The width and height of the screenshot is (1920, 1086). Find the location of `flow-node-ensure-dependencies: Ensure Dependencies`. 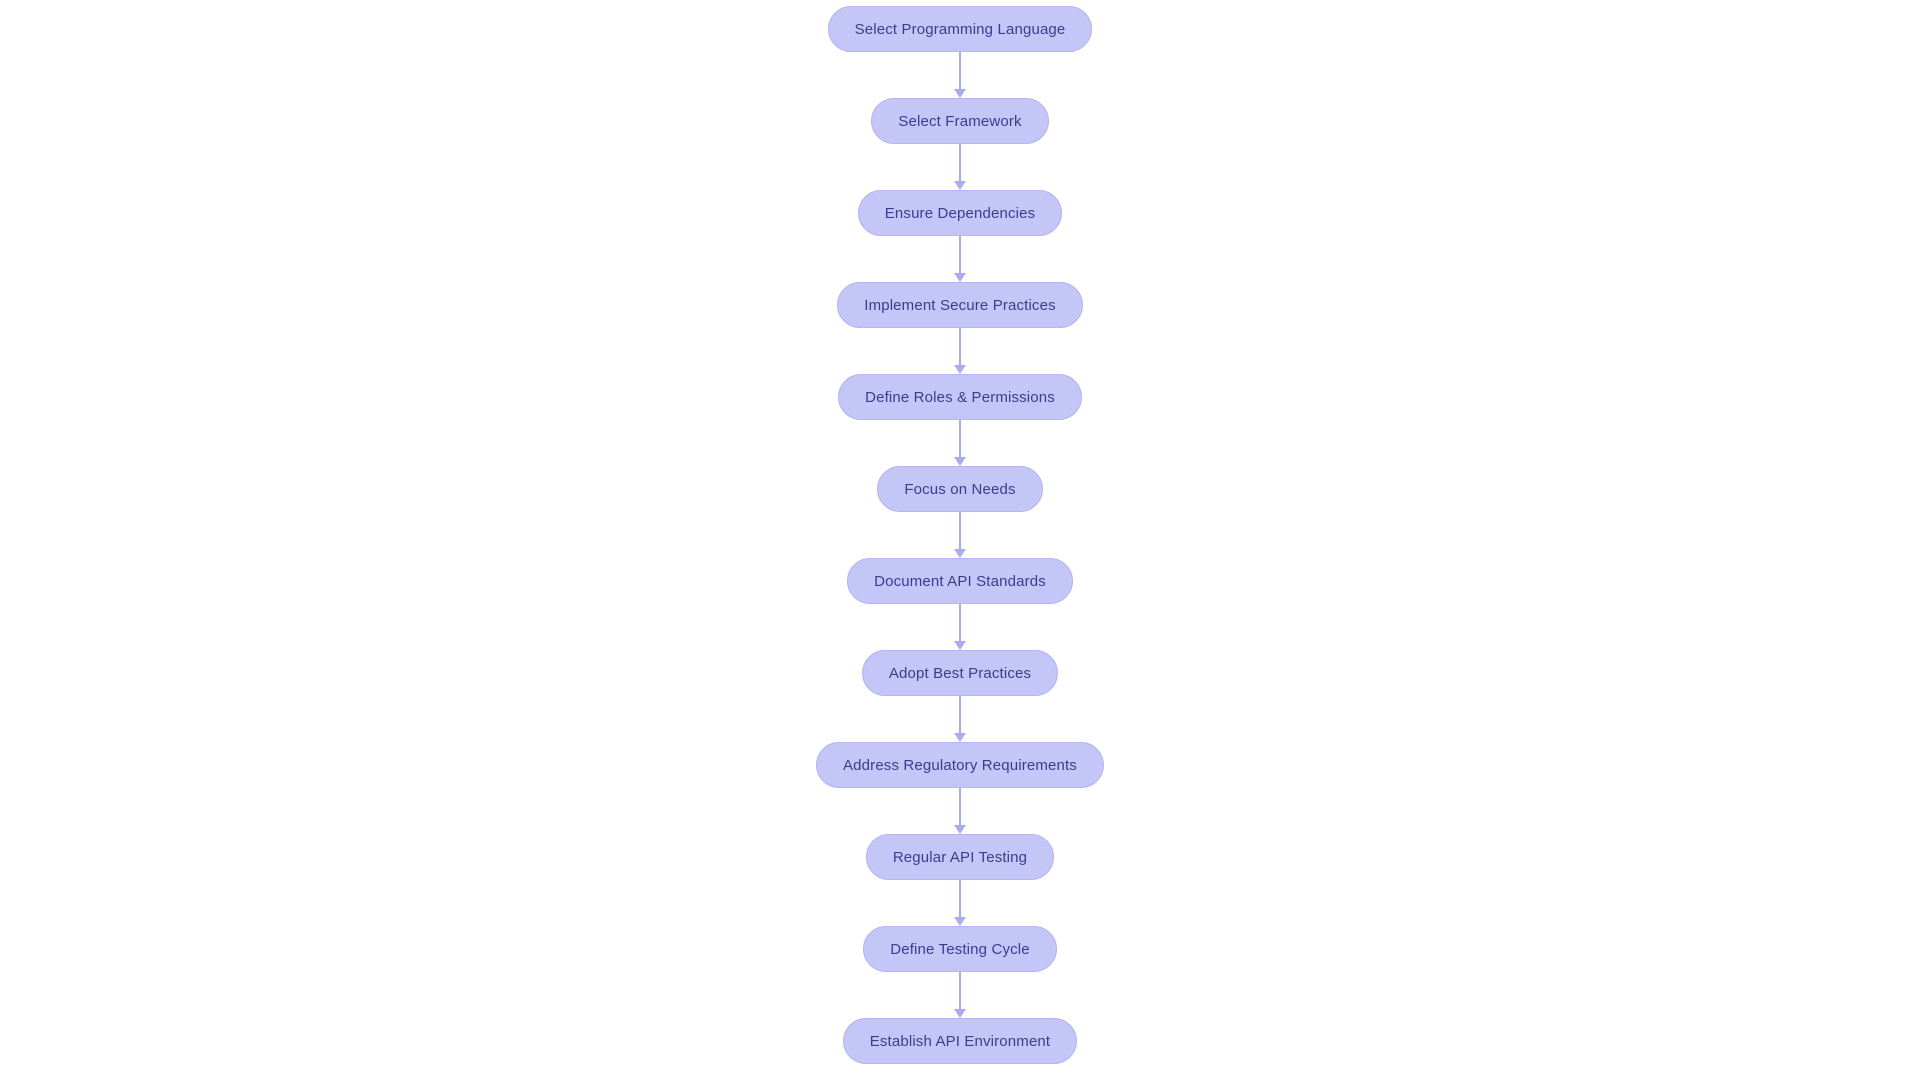

flow-node-ensure-dependencies: Ensure Dependencies is located at coordinates (960, 213).